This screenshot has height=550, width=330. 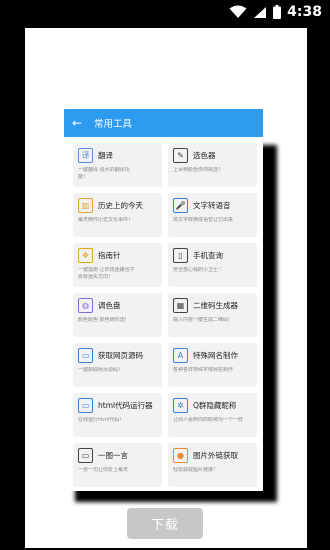 I want to click on tool-tile: 译翻译一键翻译 强大的翻译功 能！, so click(x=117, y=165).